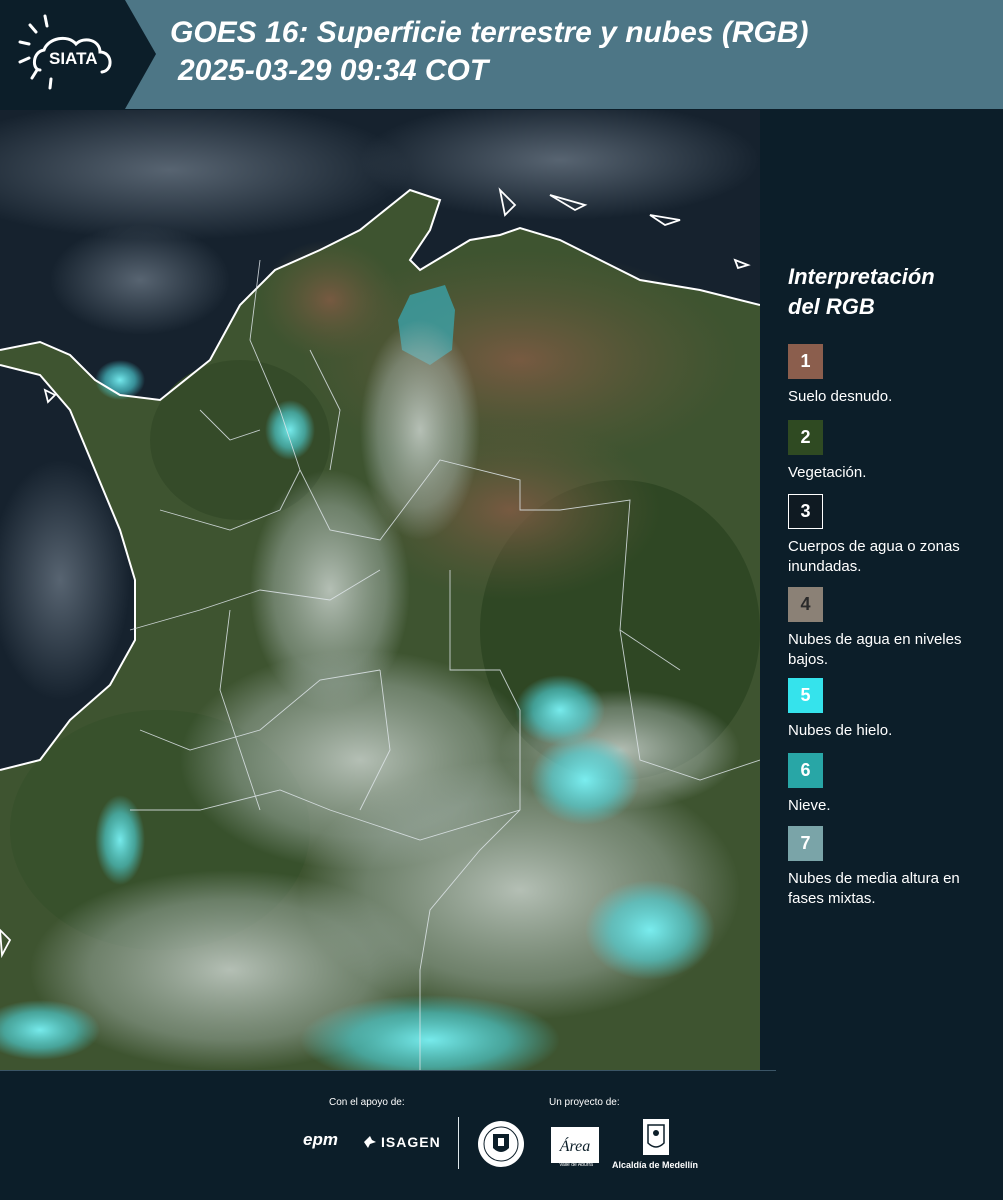 The width and height of the screenshot is (1003, 1200). Describe the element at coordinates (893, 451) in the screenshot. I see `legend-item-2: 2 Vegetación.` at that location.